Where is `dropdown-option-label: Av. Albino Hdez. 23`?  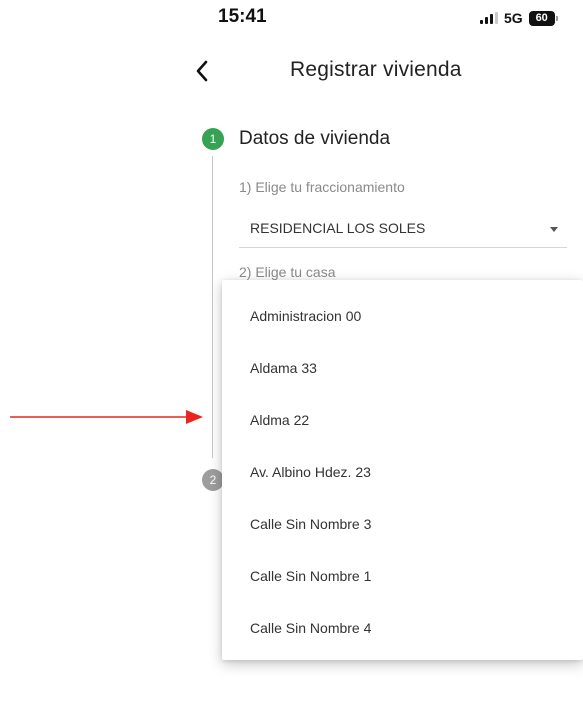 dropdown-option-label: Av. Albino Hdez. 23 is located at coordinates (310, 472).